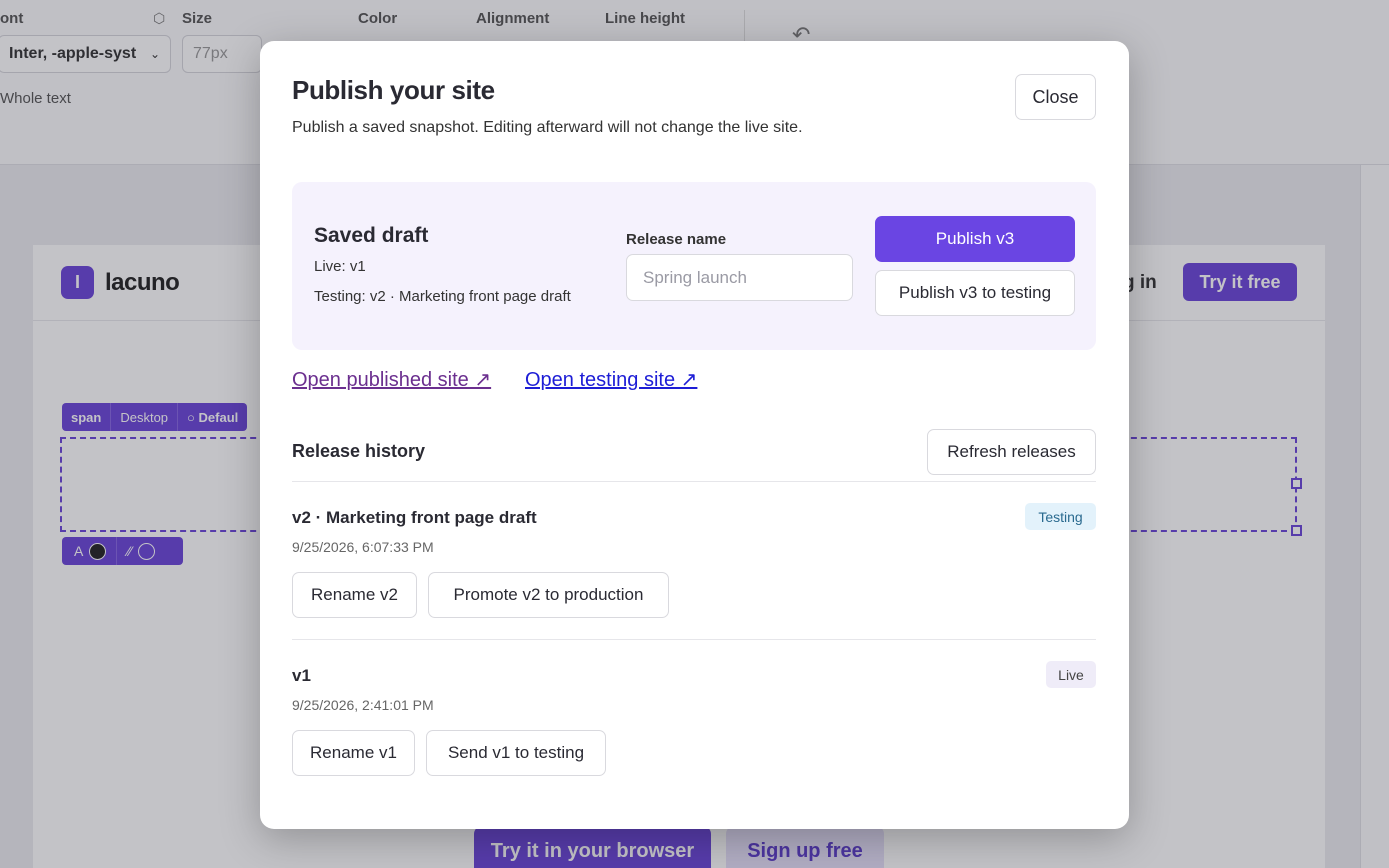  Describe the element at coordinates (363, 547) in the screenshot. I see `release-date: 9/25/2026, 6:07:33 PM` at that location.